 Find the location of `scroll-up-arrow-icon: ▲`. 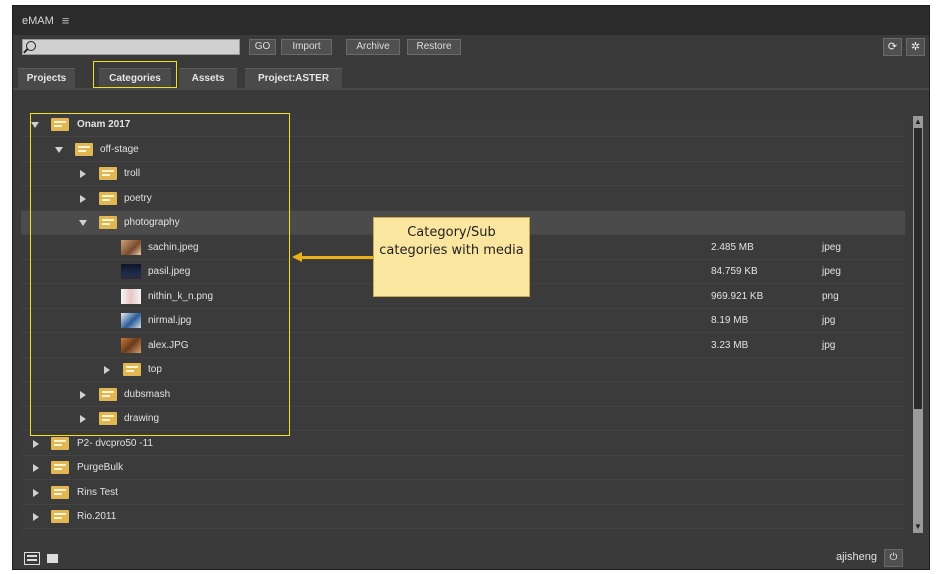

scroll-up-arrow-icon: ▲ is located at coordinates (918, 122).